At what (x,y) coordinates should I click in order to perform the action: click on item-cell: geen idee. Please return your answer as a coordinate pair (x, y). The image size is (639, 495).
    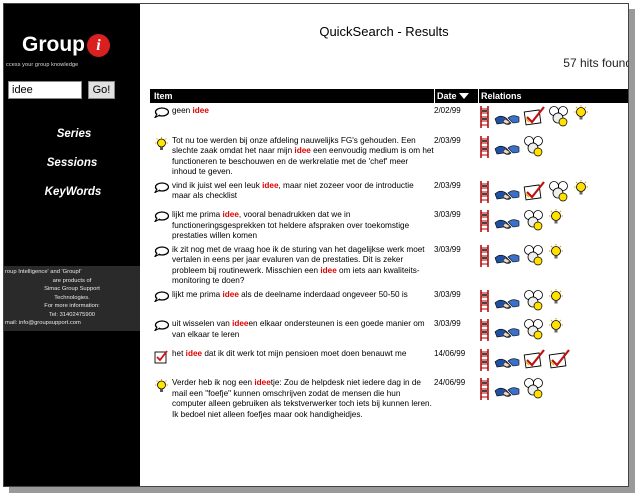
    Looking at the image, I should click on (292, 118).